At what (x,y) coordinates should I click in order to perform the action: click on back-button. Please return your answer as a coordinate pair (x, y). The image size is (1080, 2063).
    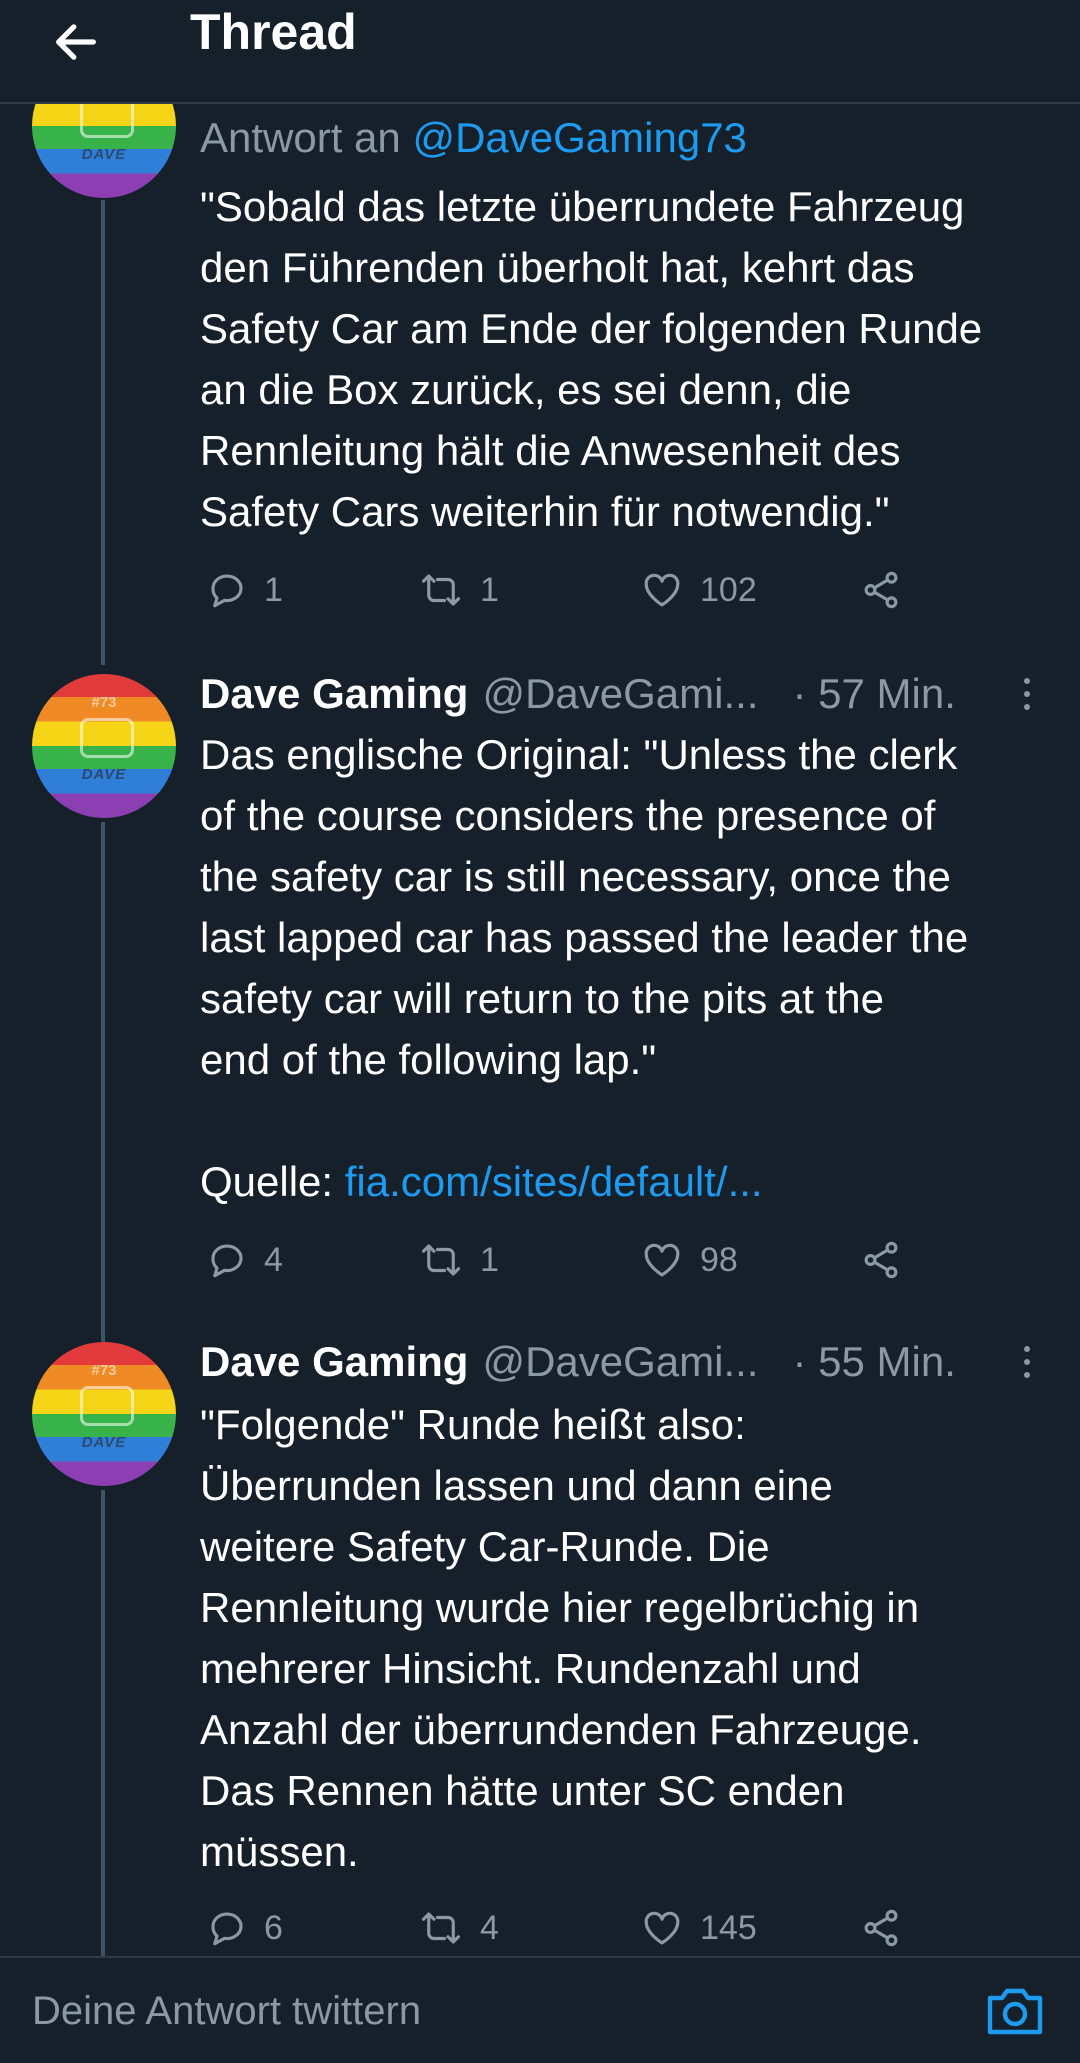
    Looking at the image, I should click on (76, 42).